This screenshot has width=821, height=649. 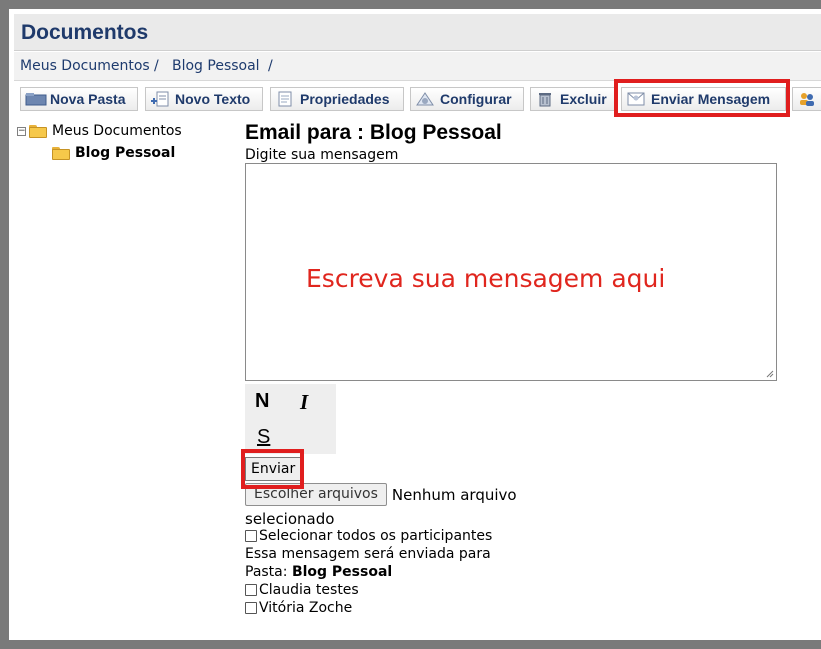 I want to click on send-message-icon, so click(x=636, y=99).